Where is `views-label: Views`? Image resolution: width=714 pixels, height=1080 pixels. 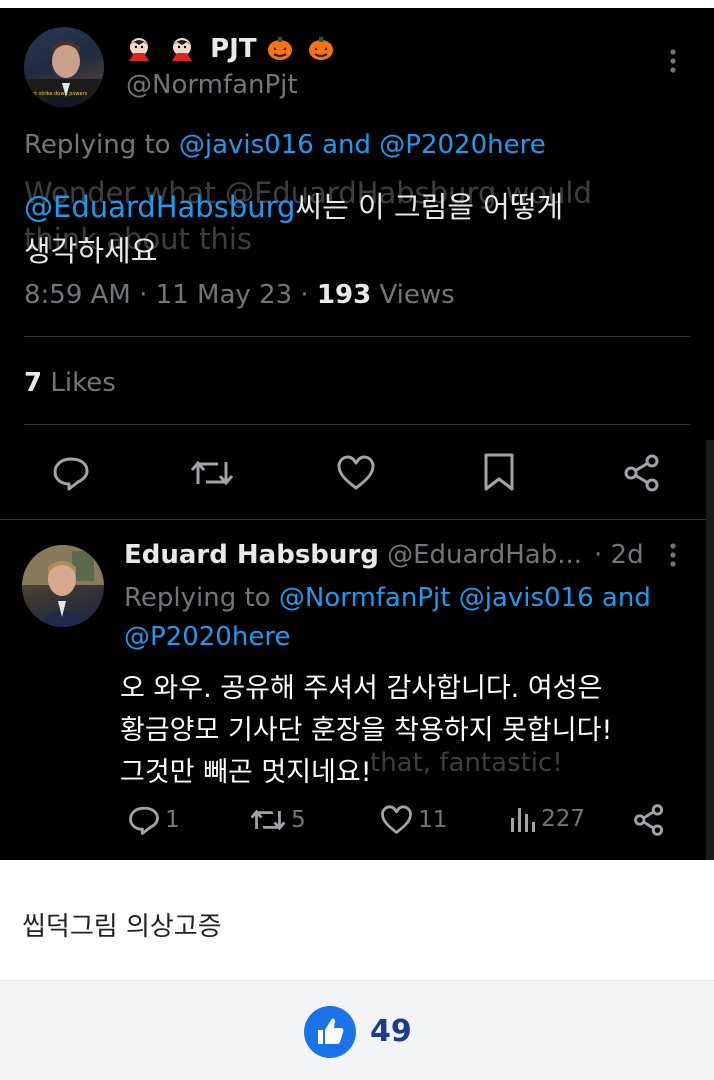
views-label: Views is located at coordinates (413, 295).